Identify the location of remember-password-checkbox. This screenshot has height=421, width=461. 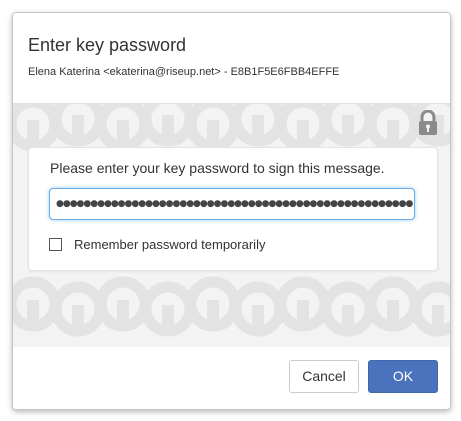
(55, 244).